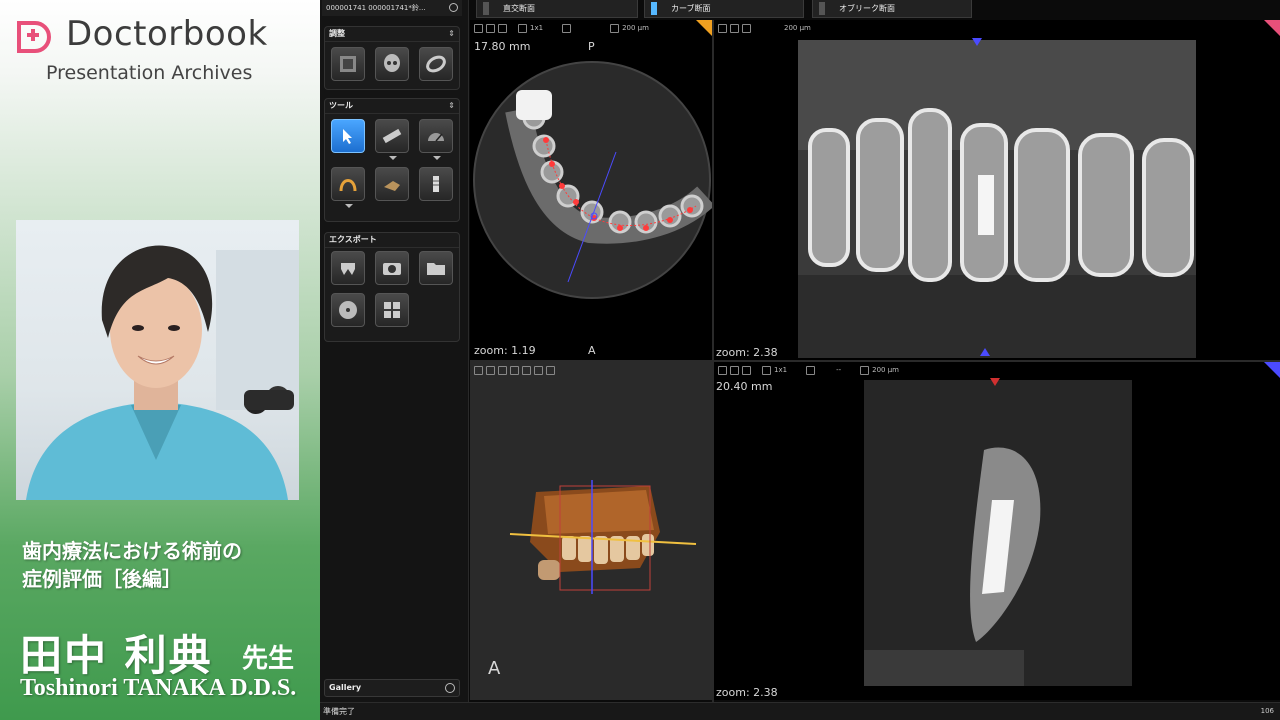 The height and width of the screenshot is (720, 1280). Describe the element at coordinates (557, 9) in the screenshot. I see `tab-orthogonal: 直交断面` at that location.